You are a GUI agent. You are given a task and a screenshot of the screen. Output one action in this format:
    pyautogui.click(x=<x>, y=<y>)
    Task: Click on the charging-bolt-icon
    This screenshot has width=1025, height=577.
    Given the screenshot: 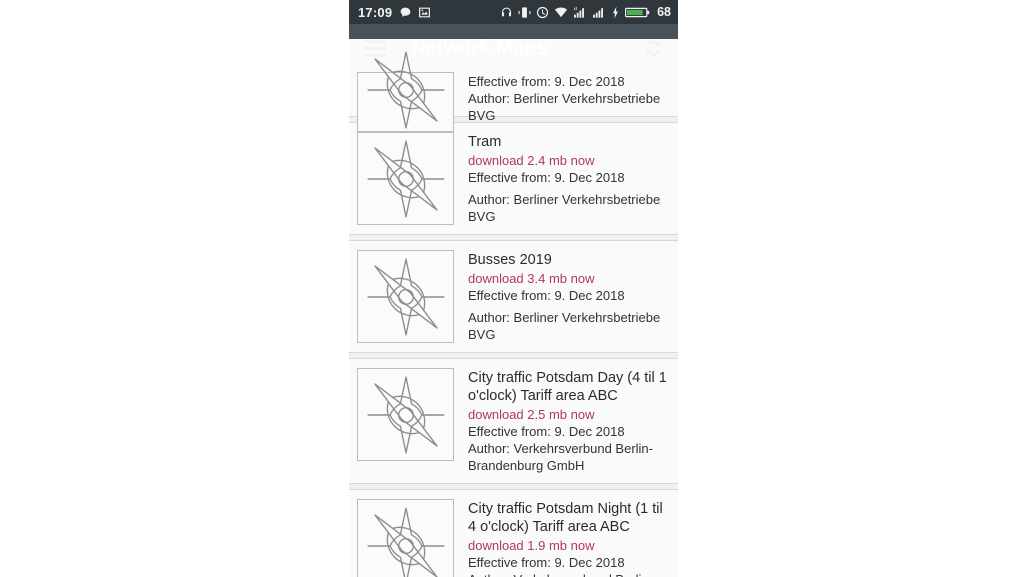 What is the action you would take?
    pyautogui.click(x=616, y=12)
    